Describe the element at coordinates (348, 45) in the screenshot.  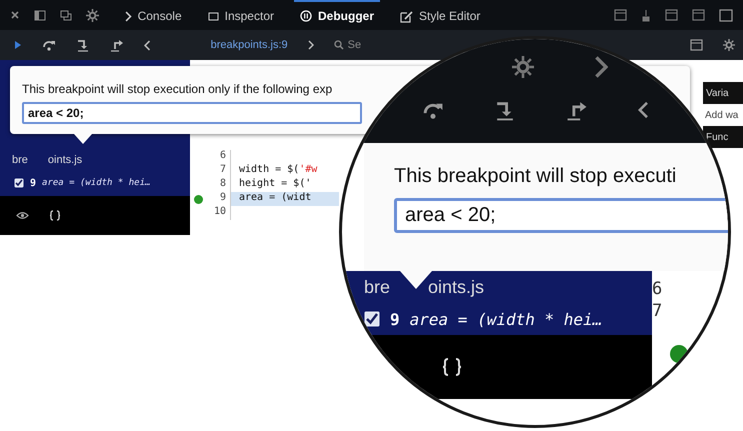
I see `search-field: Se` at that location.